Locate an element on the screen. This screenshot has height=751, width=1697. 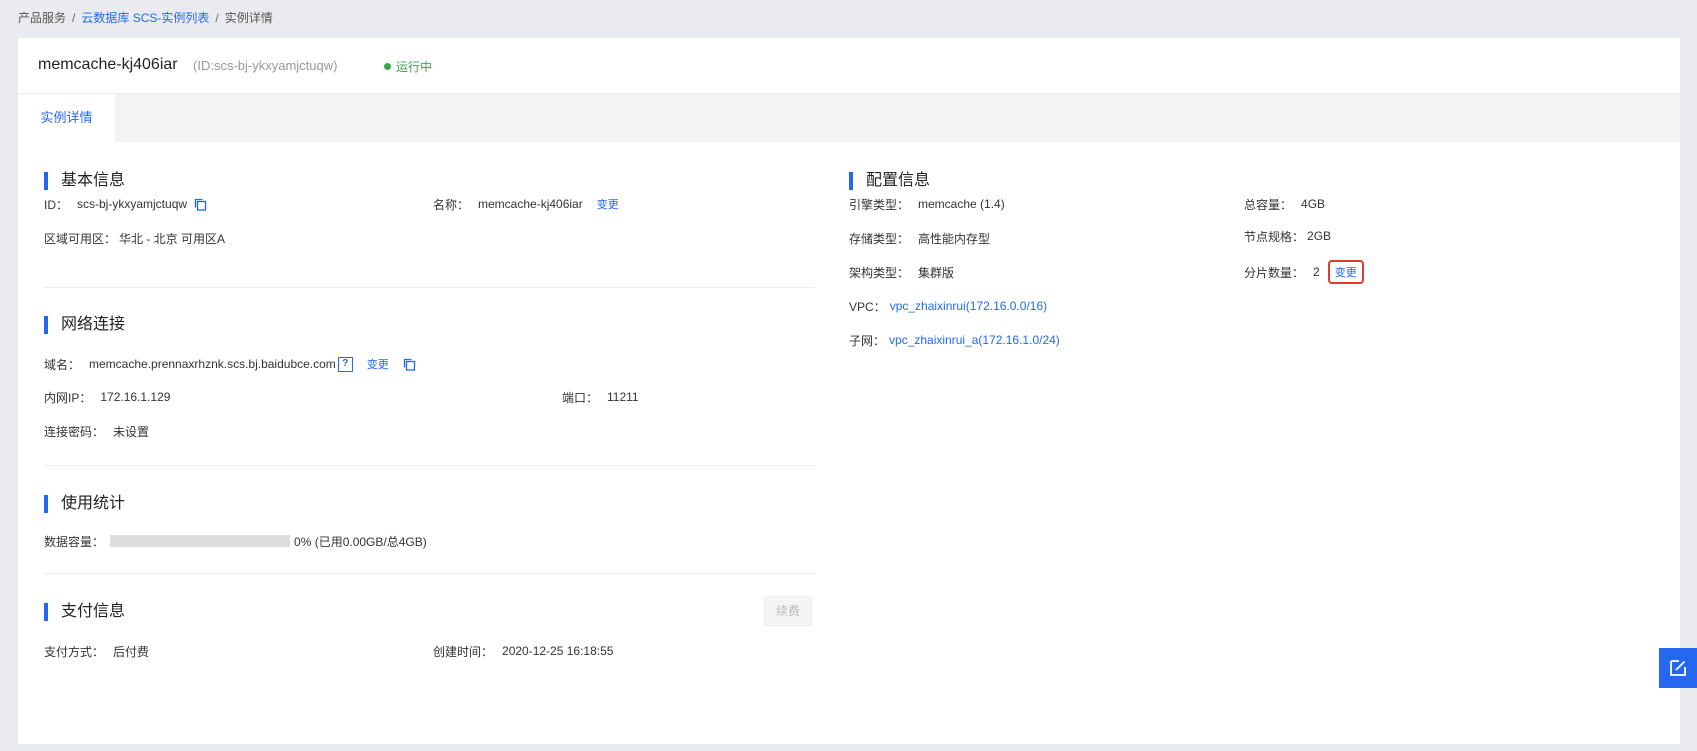
name-value: memcache-kj406iar is located at coordinates (530, 204).